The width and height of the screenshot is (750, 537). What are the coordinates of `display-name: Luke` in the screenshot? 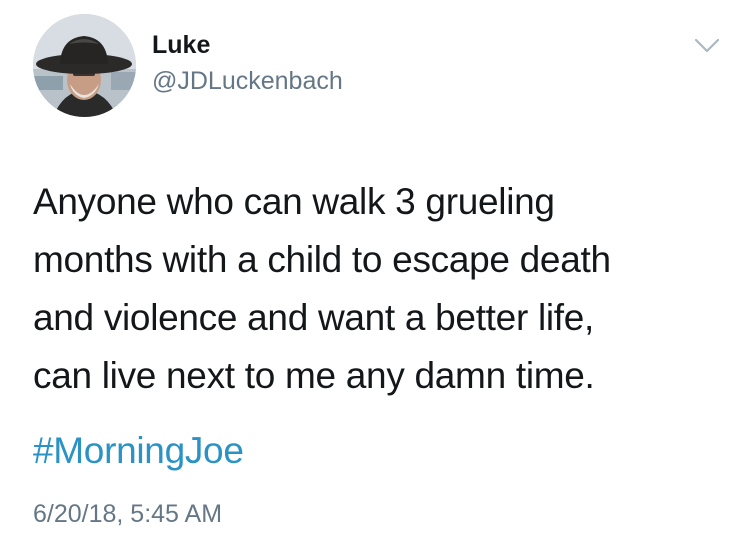 It's located at (181, 45).